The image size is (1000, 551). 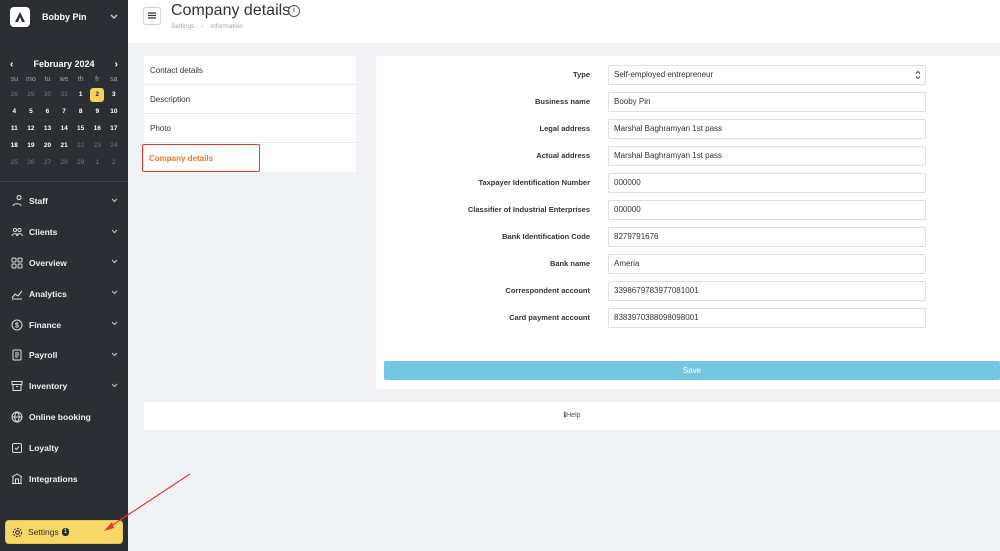 I want to click on calendar-day-today: 2, so click(x=97, y=94).